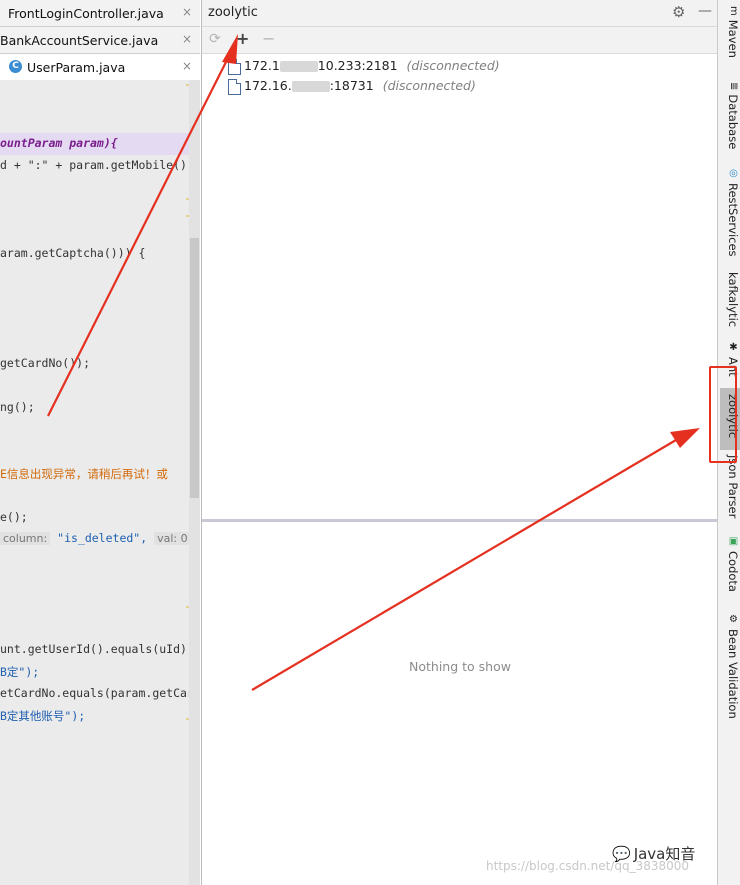  Describe the element at coordinates (678, 12) in the screenshot. I see `gear-icon: ⚙` at that location.